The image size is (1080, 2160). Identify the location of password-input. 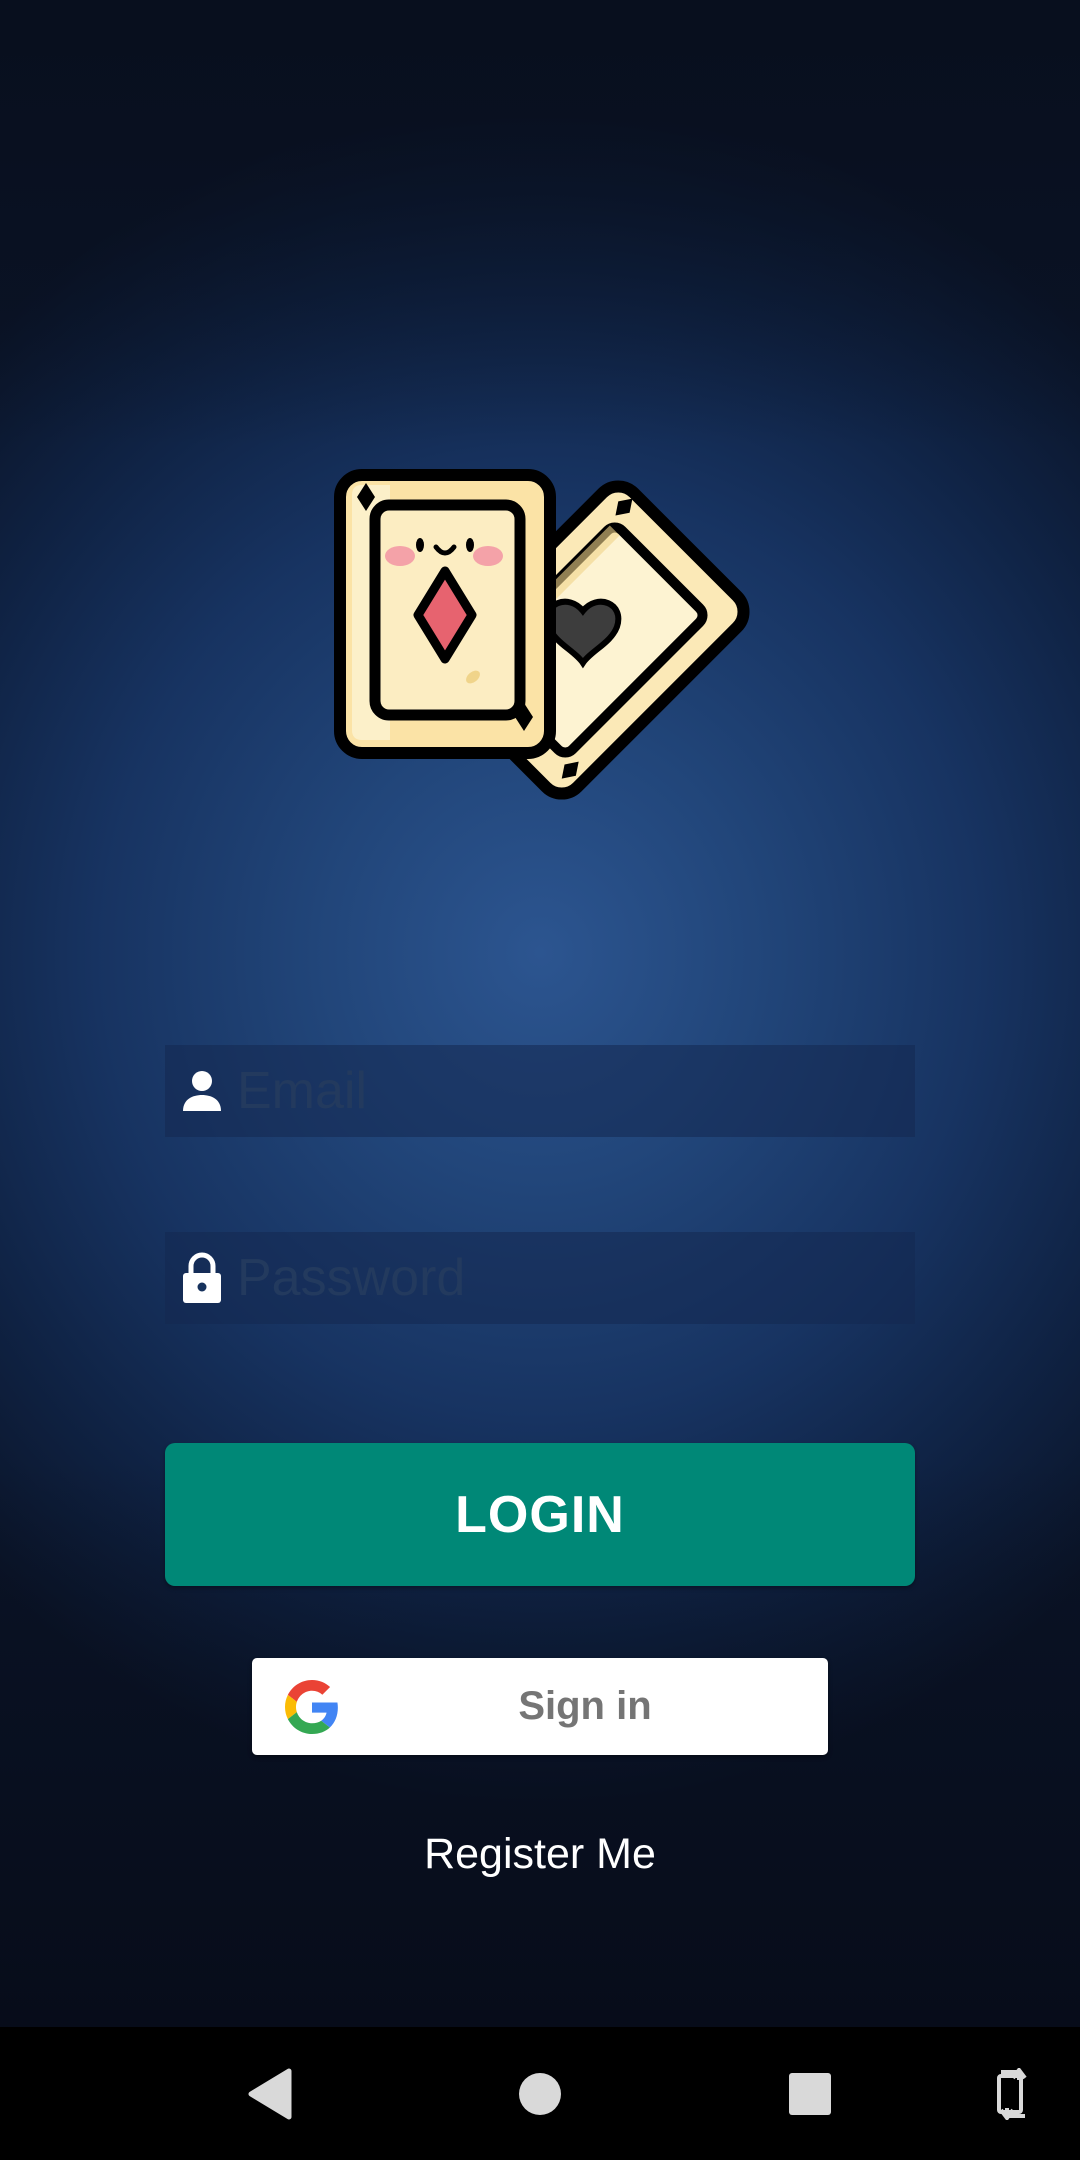
(576, 1278).